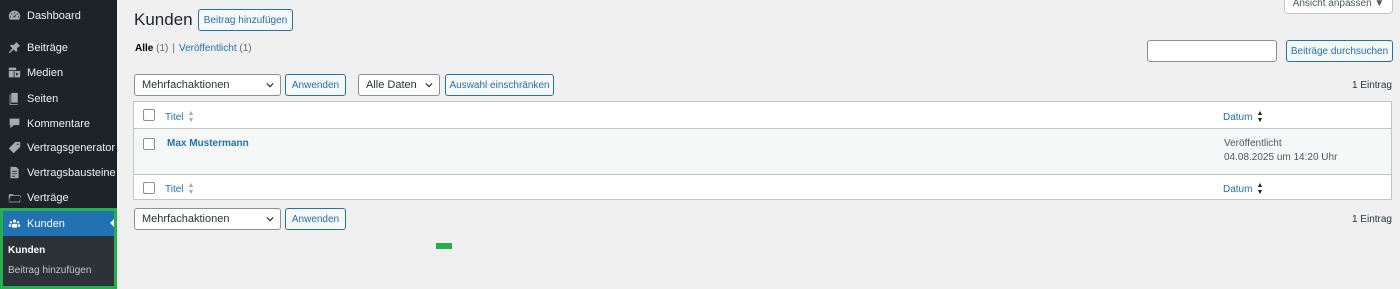 The height and width of the screenshot is (289, 1400). Describe the element at coordinates (43, 98) in the screenshot. I see `sidebar-item-label: Seiten` at that location.